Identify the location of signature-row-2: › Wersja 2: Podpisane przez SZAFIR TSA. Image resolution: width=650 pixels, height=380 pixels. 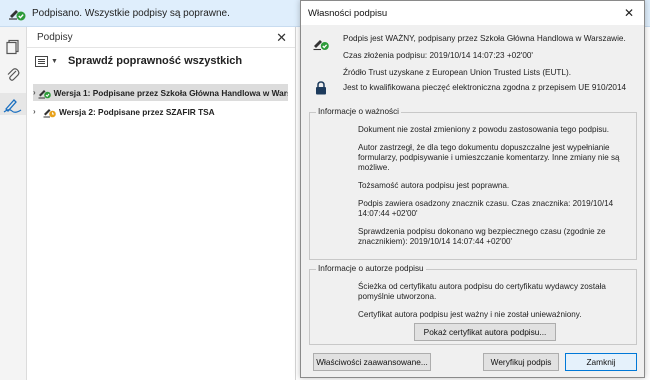
(160, 111).